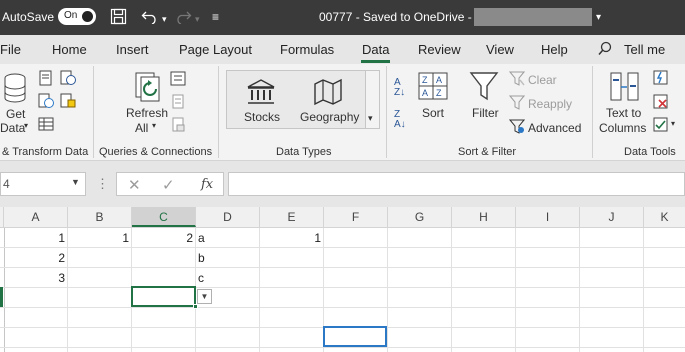 The width and height of the screenshot is (685, 352). I want to click on autosave-label: AutoSave, so click(28, 17).